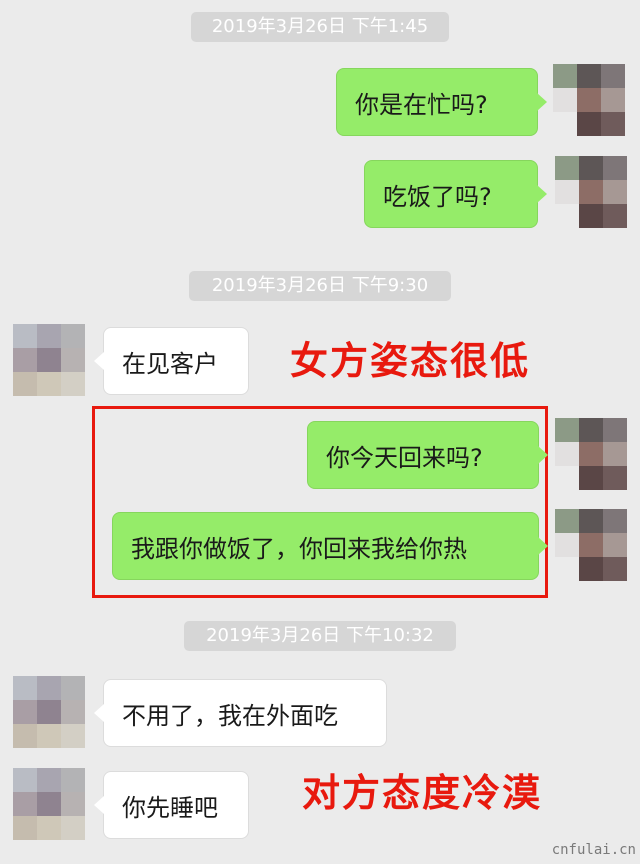 The height and width of the screenshot is (864, 640). What do you see at coordinates (320, 286) in the screenshot?
I see `timestamp-2: 2019年3月26日 下午9:30` at bounding box center [320, 286].